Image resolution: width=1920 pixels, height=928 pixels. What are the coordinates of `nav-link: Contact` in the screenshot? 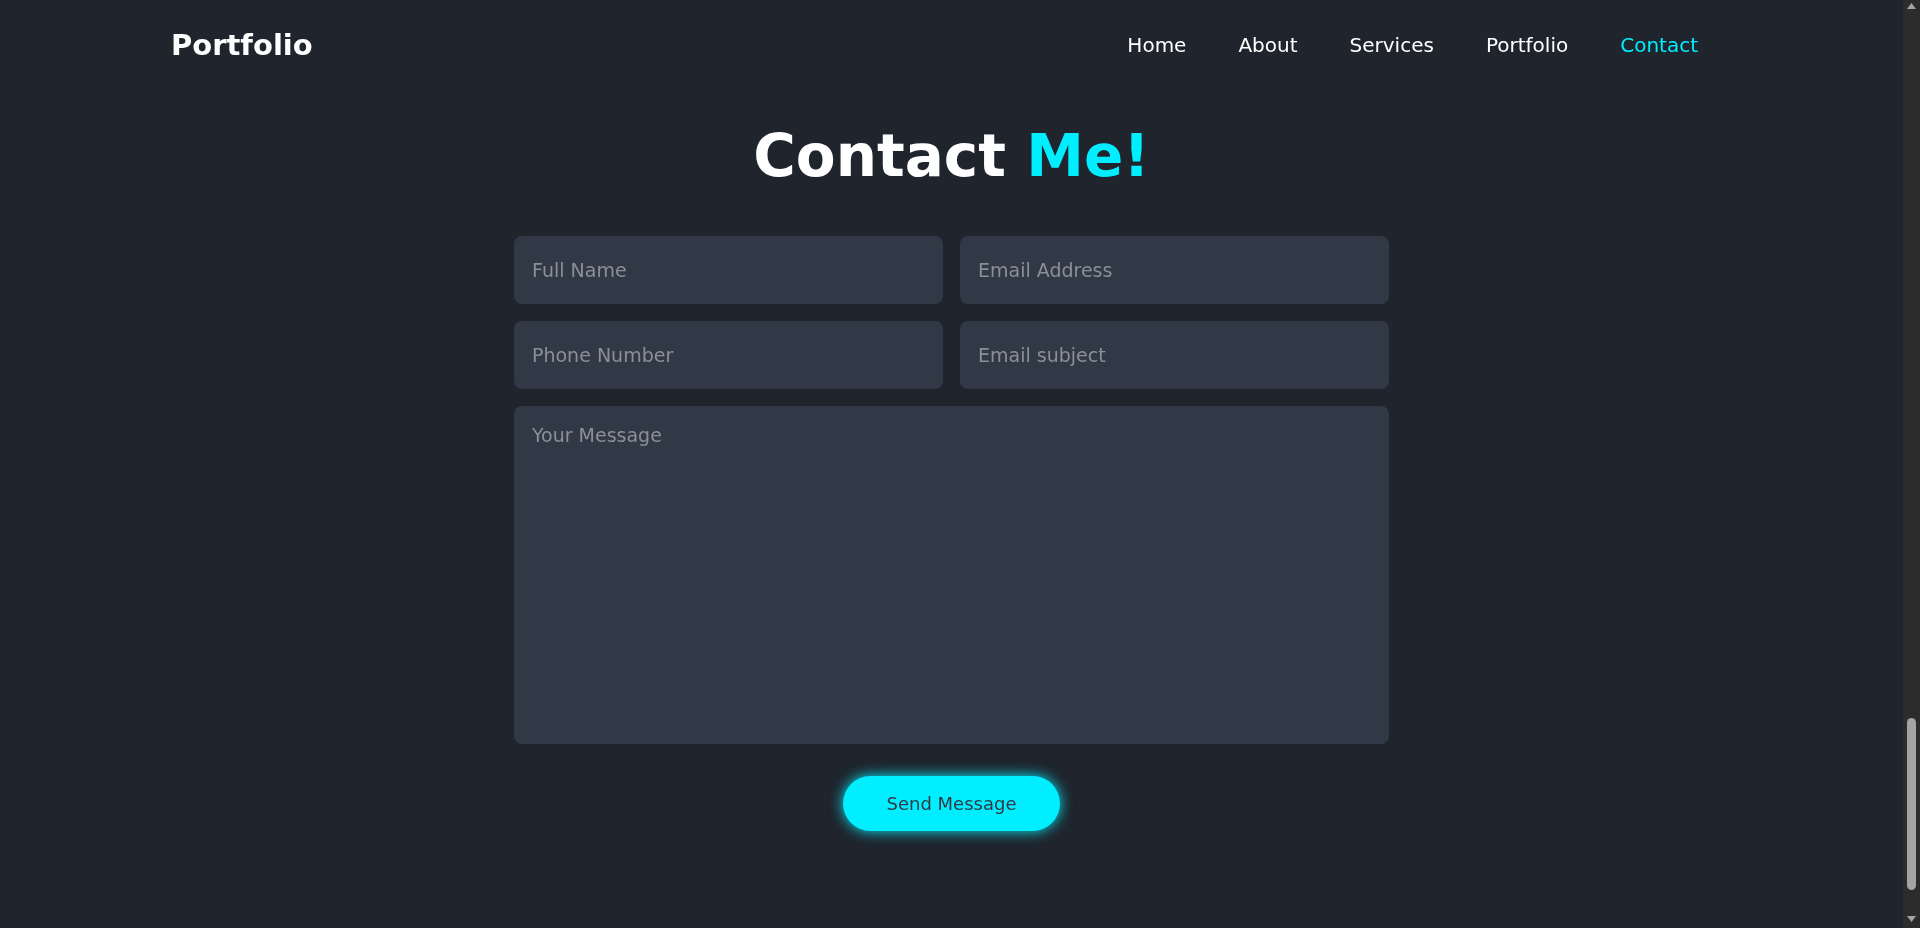 It's located at (1659, 45).